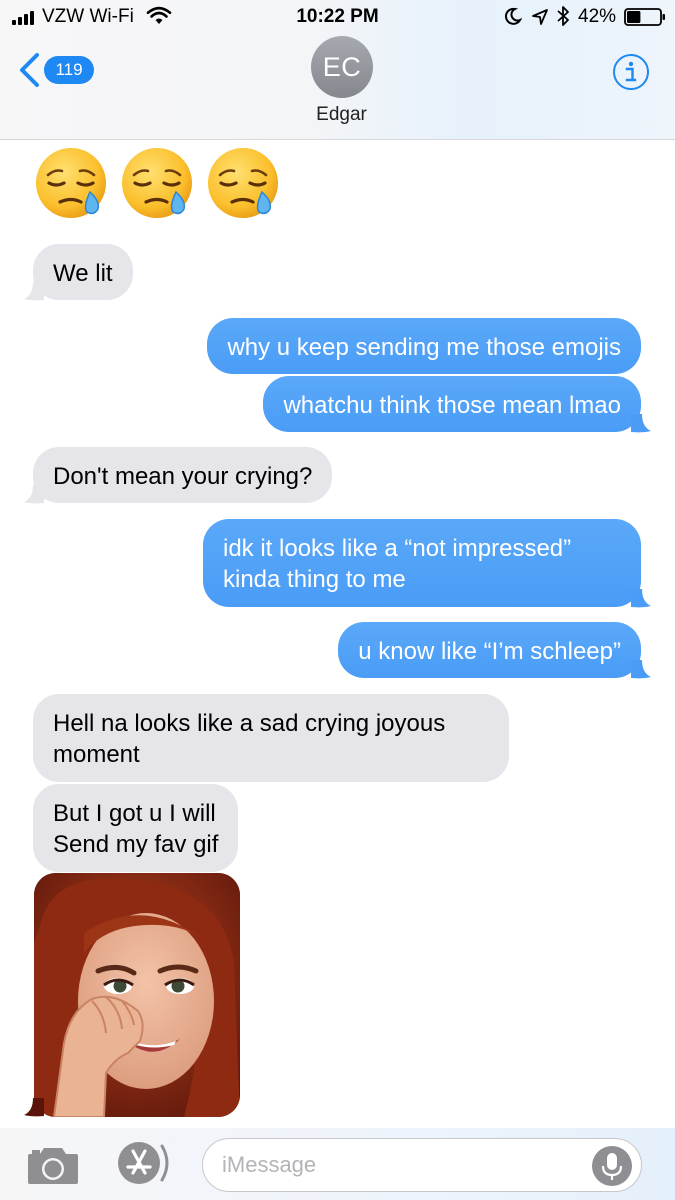  What do you see at coordinates (452, 404) in the screenshot?
I see `outgoing-message-bubble: whatchu think those mean lmao` at bounding box center [452, 404].